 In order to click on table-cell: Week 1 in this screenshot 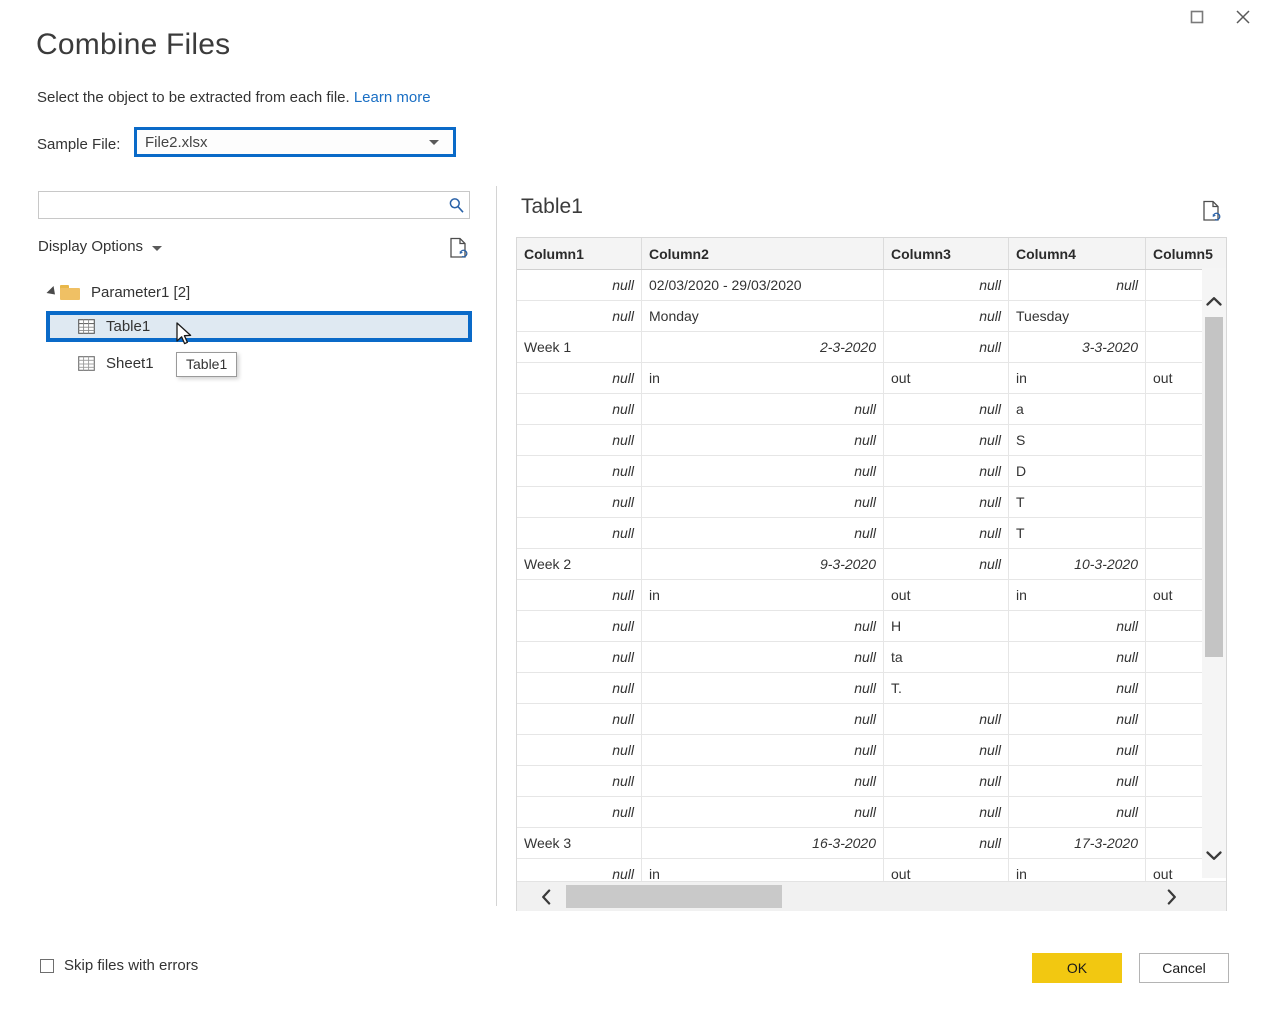, I will do `click(579, 347)`.